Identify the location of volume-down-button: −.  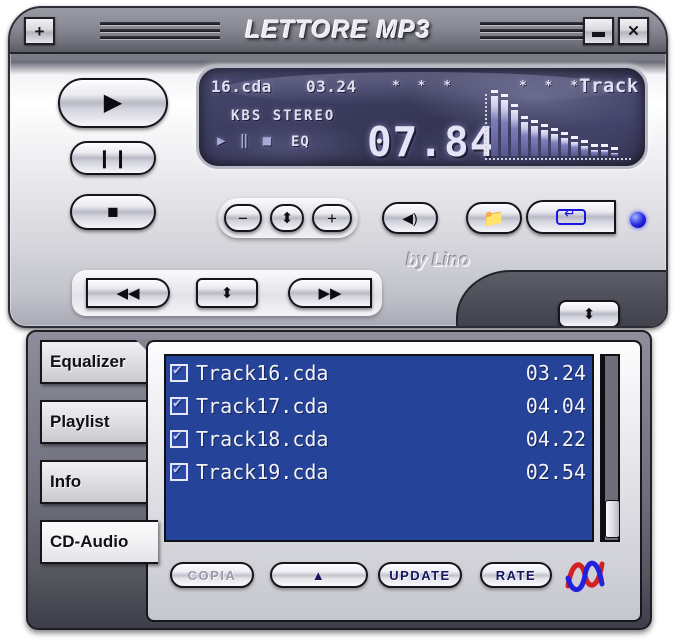
(243, 218).